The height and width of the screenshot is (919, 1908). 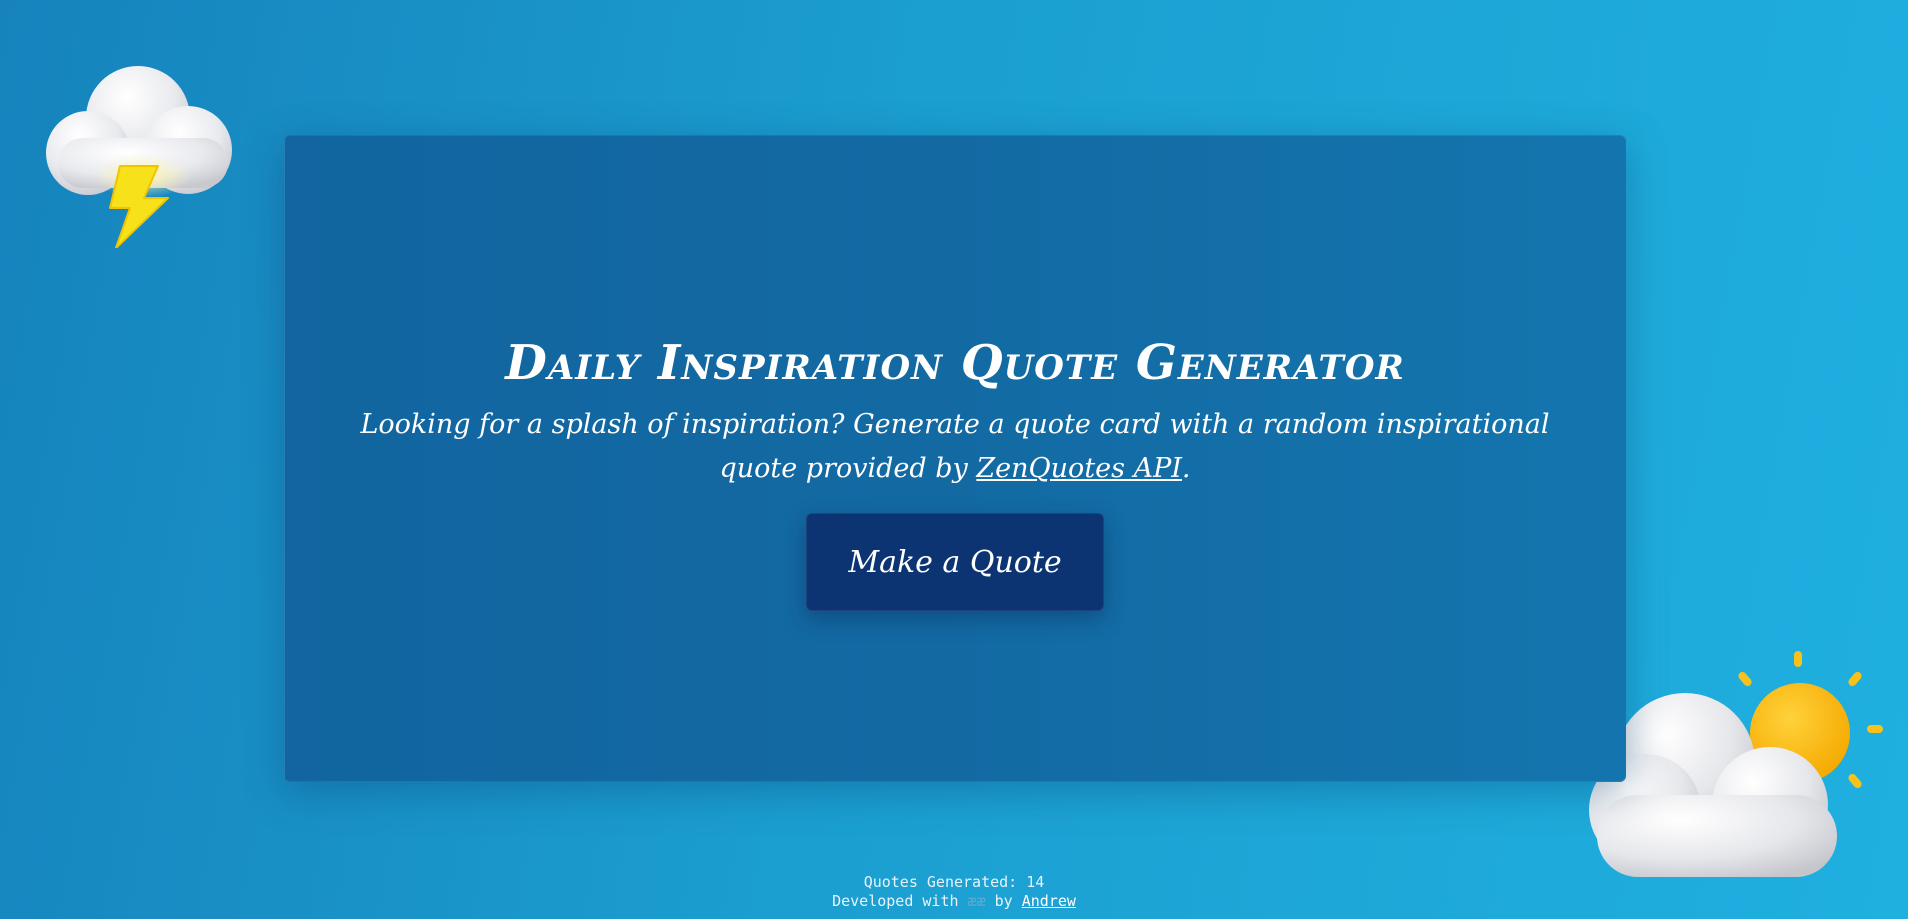 I want to click on make-quote-button: Make a Quote, so click(x=955, y=562).